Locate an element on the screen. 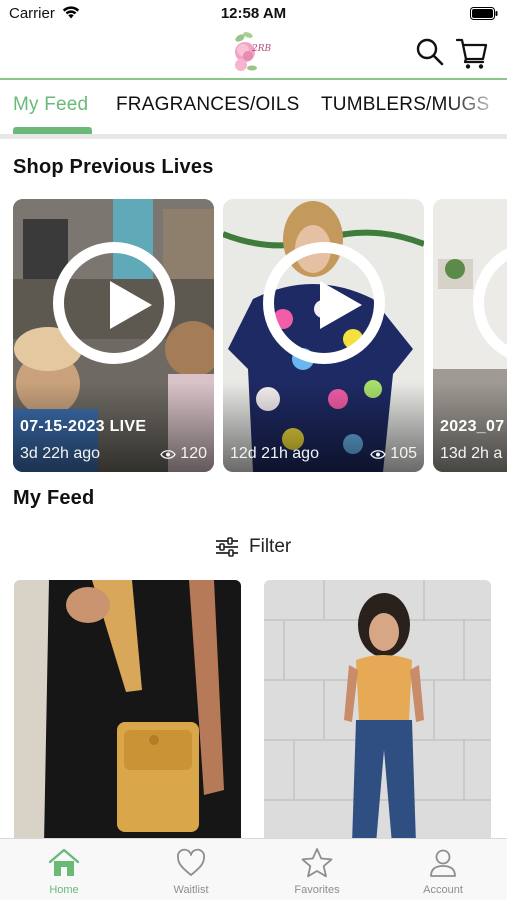 The image size is (507, 900). tab-fragrances-oils: FRAGRANCES/OILS is located at coordinates (208, 105).